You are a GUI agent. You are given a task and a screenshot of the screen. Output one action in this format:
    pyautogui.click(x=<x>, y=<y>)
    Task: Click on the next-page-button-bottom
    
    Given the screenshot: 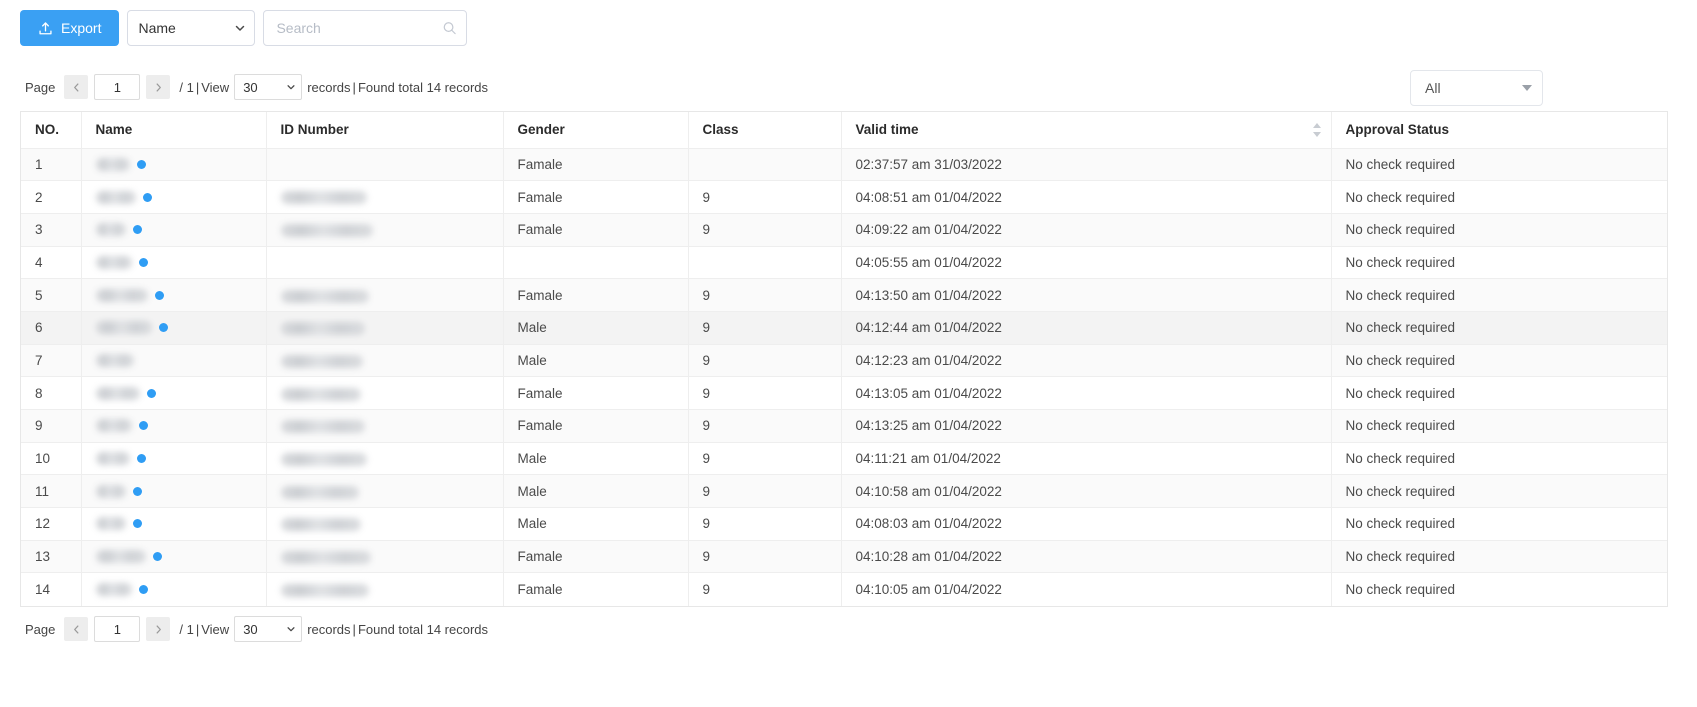 What is the action you would take?
    pyautogui.click(x=158, y=629)
    